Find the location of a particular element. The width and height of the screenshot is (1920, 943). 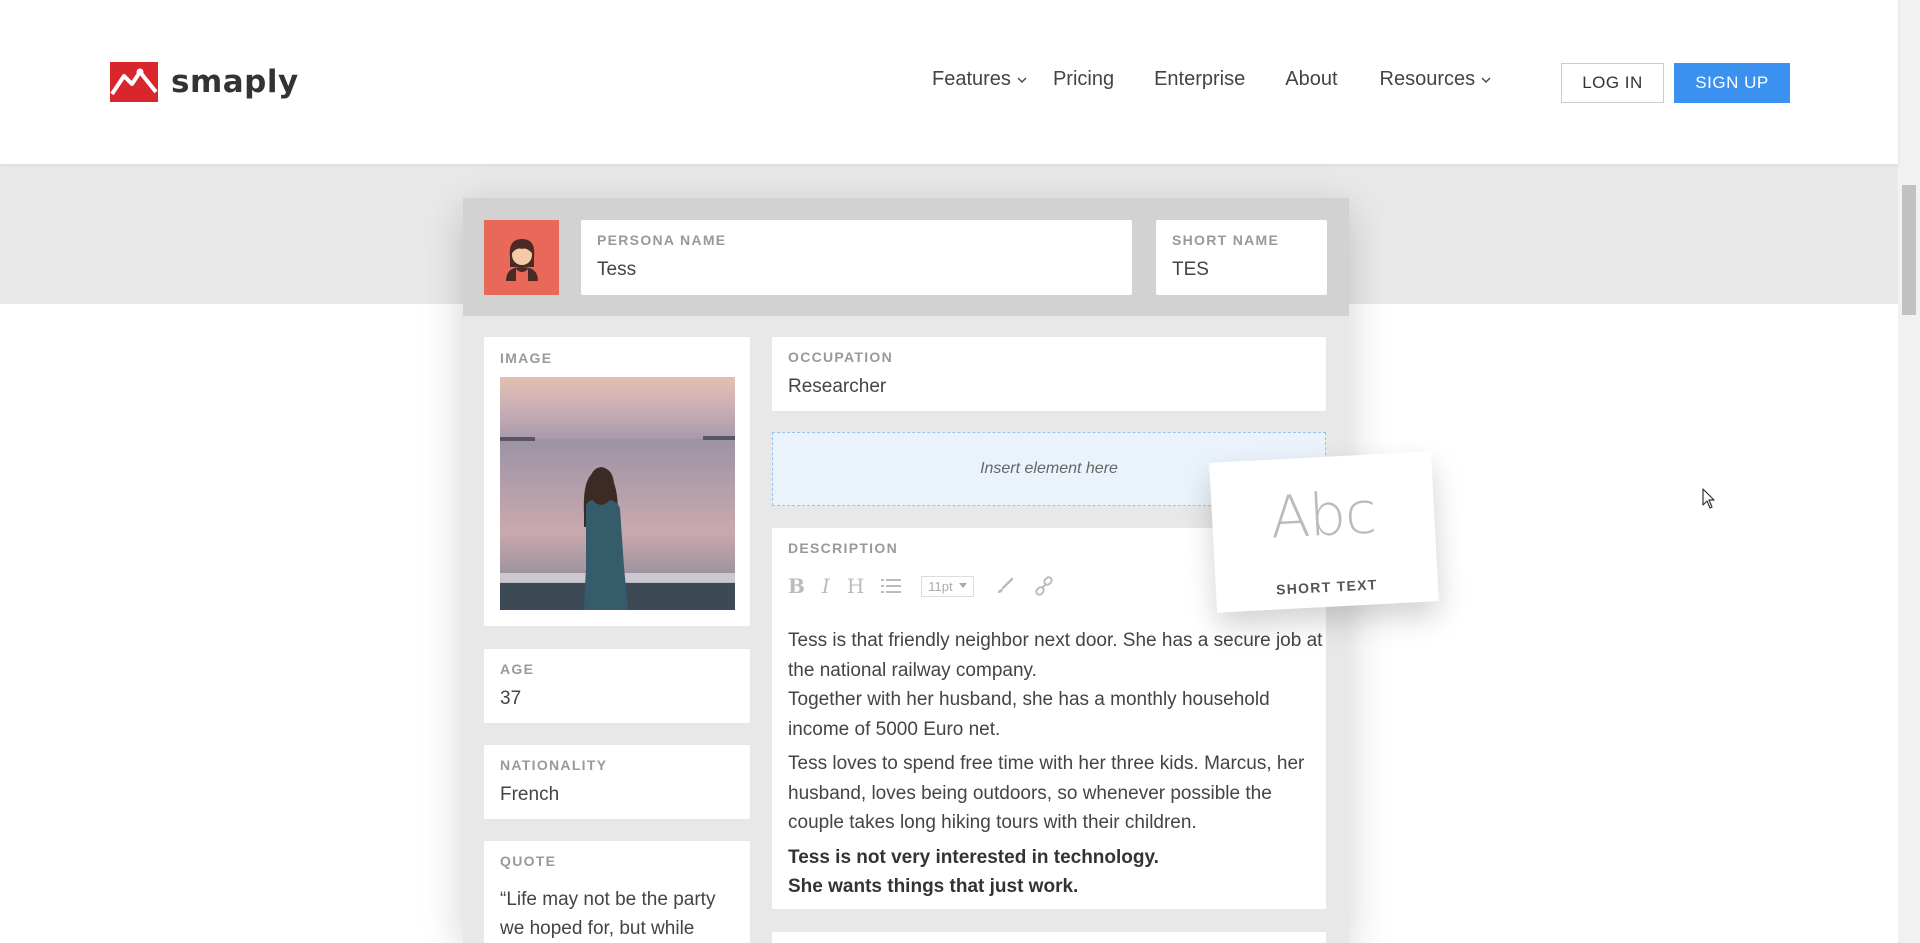

persona-name-label: PERSONA NAME is located at coordinates (662, 240).